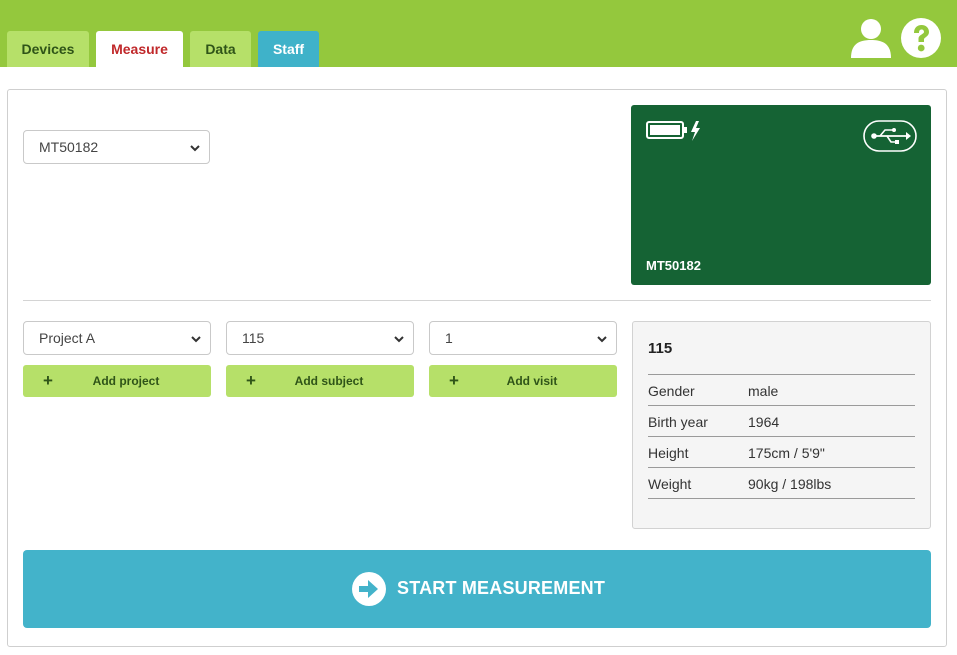  I want to click on user-icon, so click(871, 38).